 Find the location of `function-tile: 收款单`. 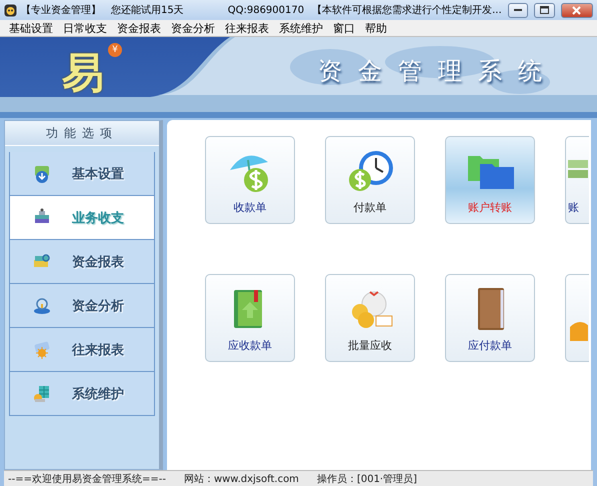

function-tile: 收款单 is located at coordinates (250, 180).